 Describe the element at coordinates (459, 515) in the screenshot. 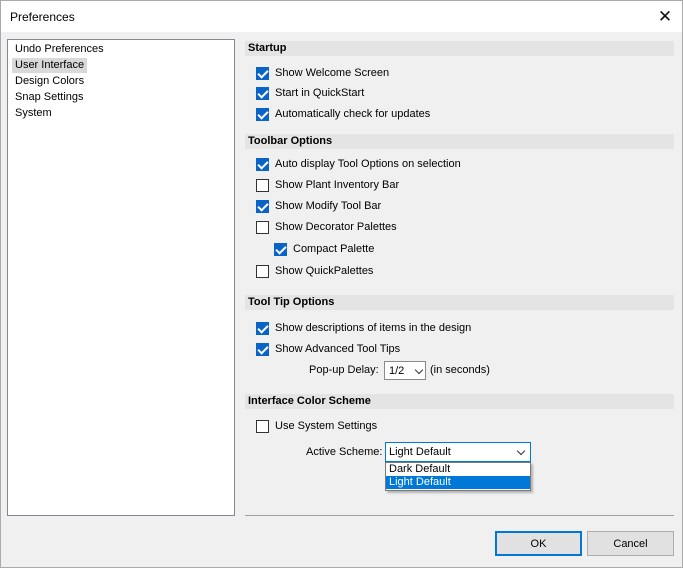

I see `footer-divider` at that location.